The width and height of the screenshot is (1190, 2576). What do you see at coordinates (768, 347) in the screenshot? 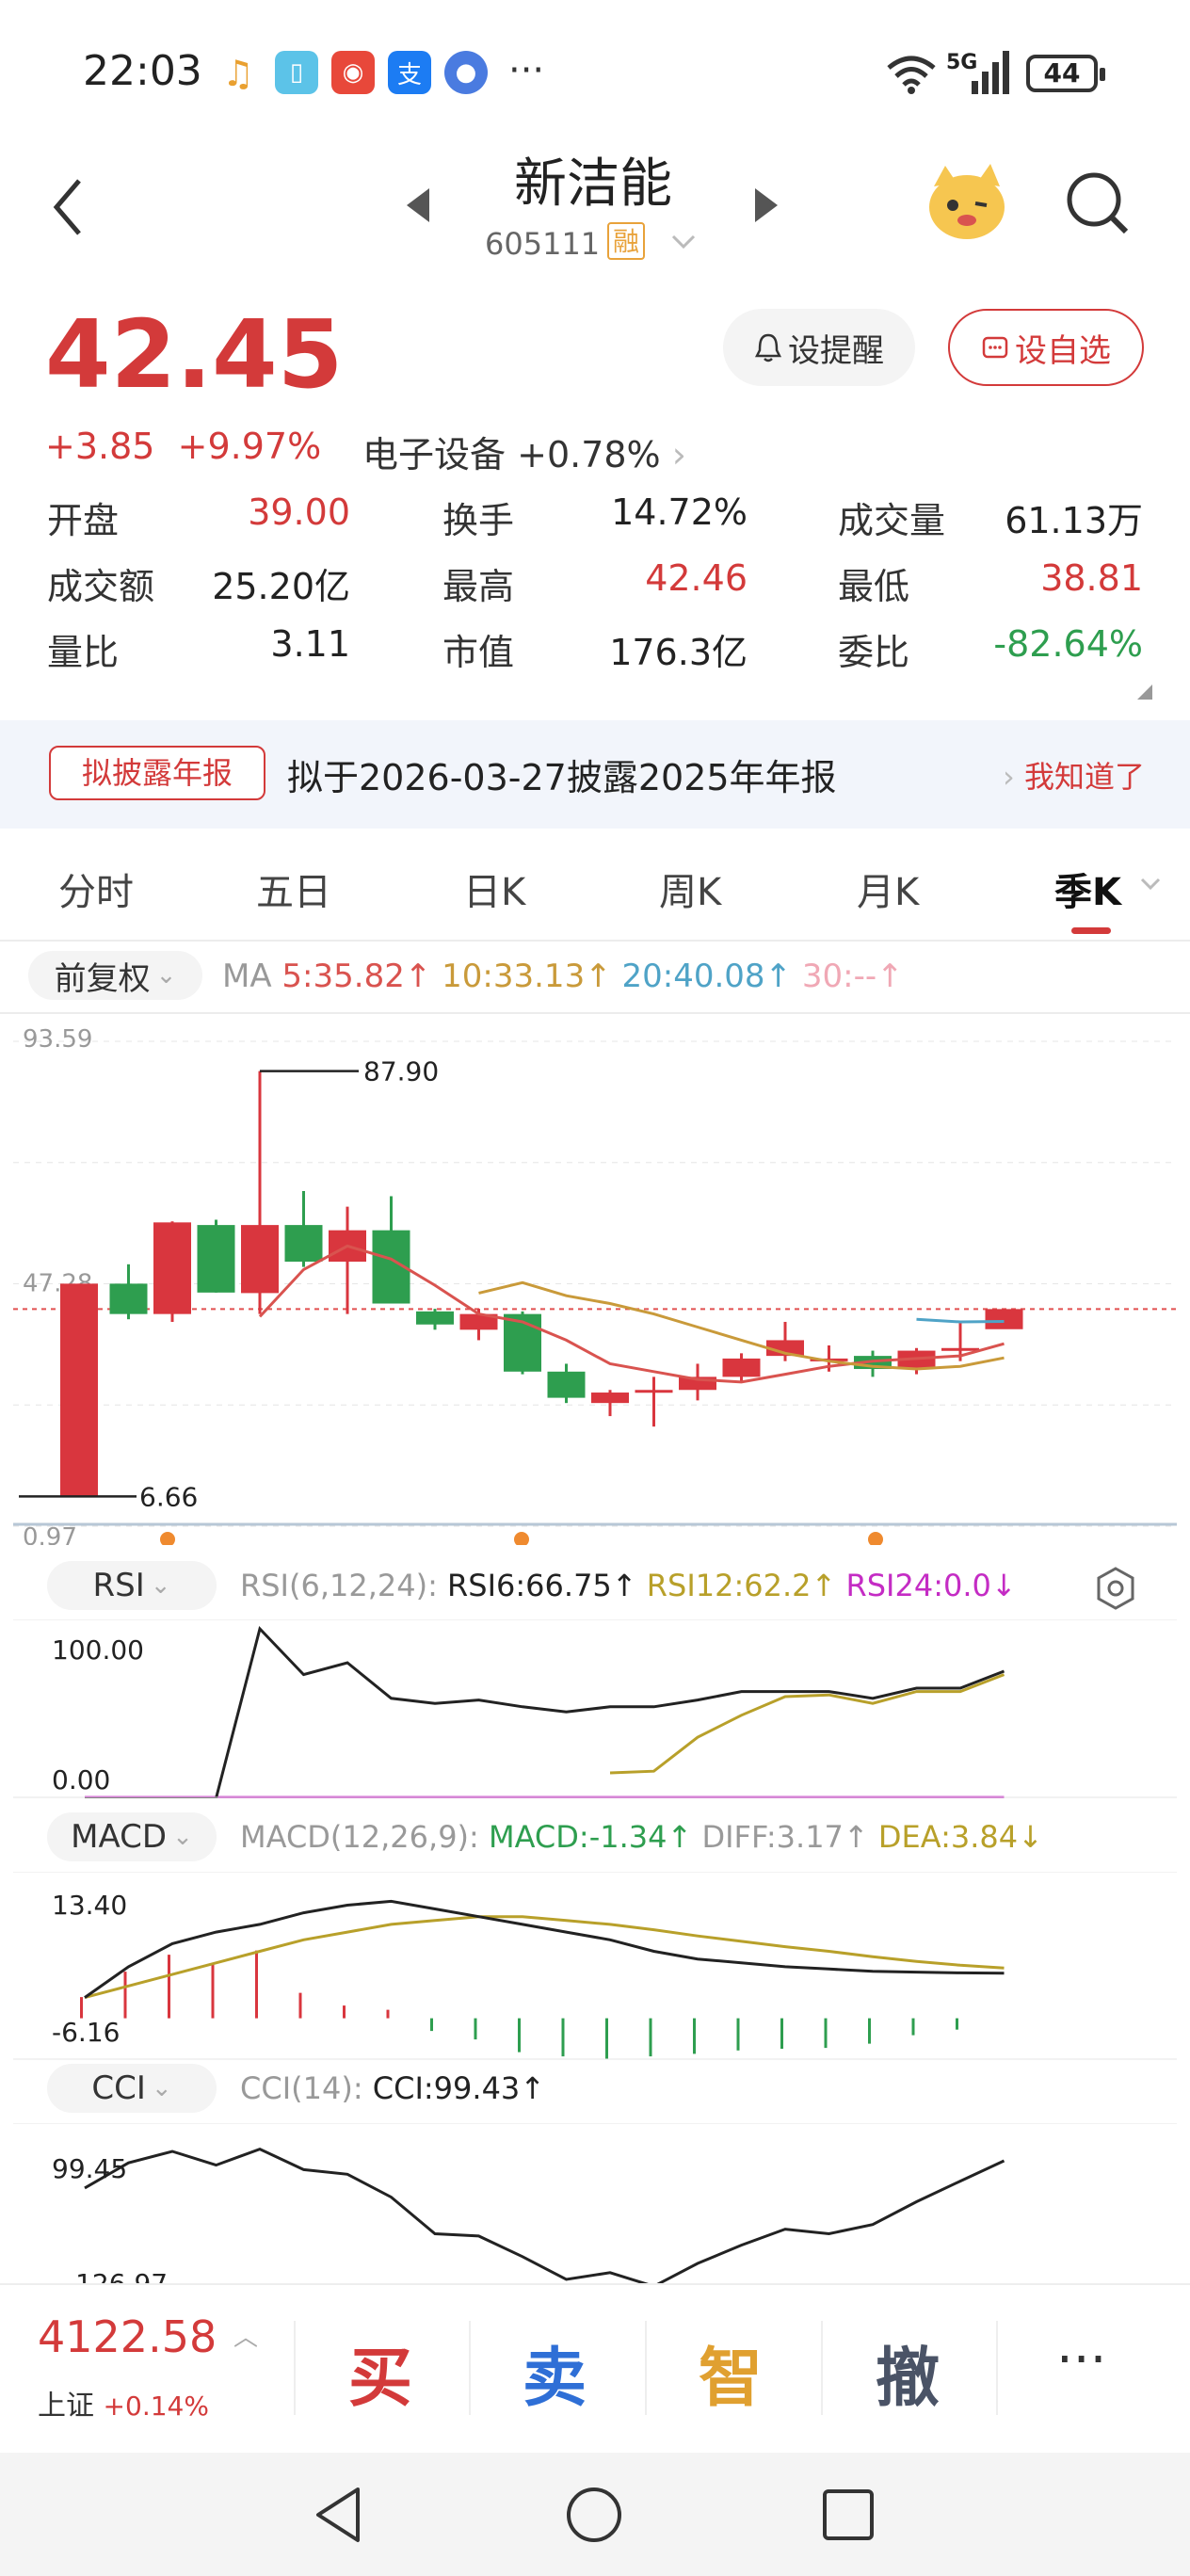
I see `bell-icon` at bounding box center [768, 347].